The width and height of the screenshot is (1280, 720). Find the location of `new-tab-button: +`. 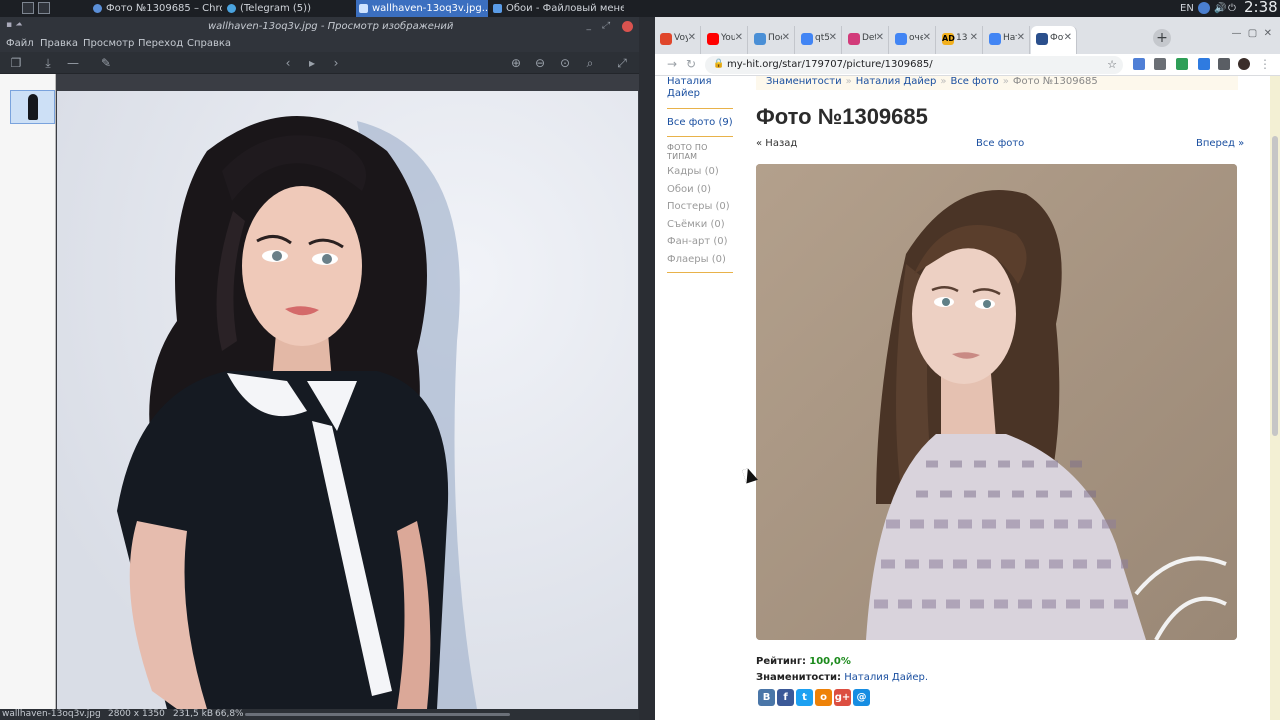

new-tab-button: + is located at coordinates (1162, 38).